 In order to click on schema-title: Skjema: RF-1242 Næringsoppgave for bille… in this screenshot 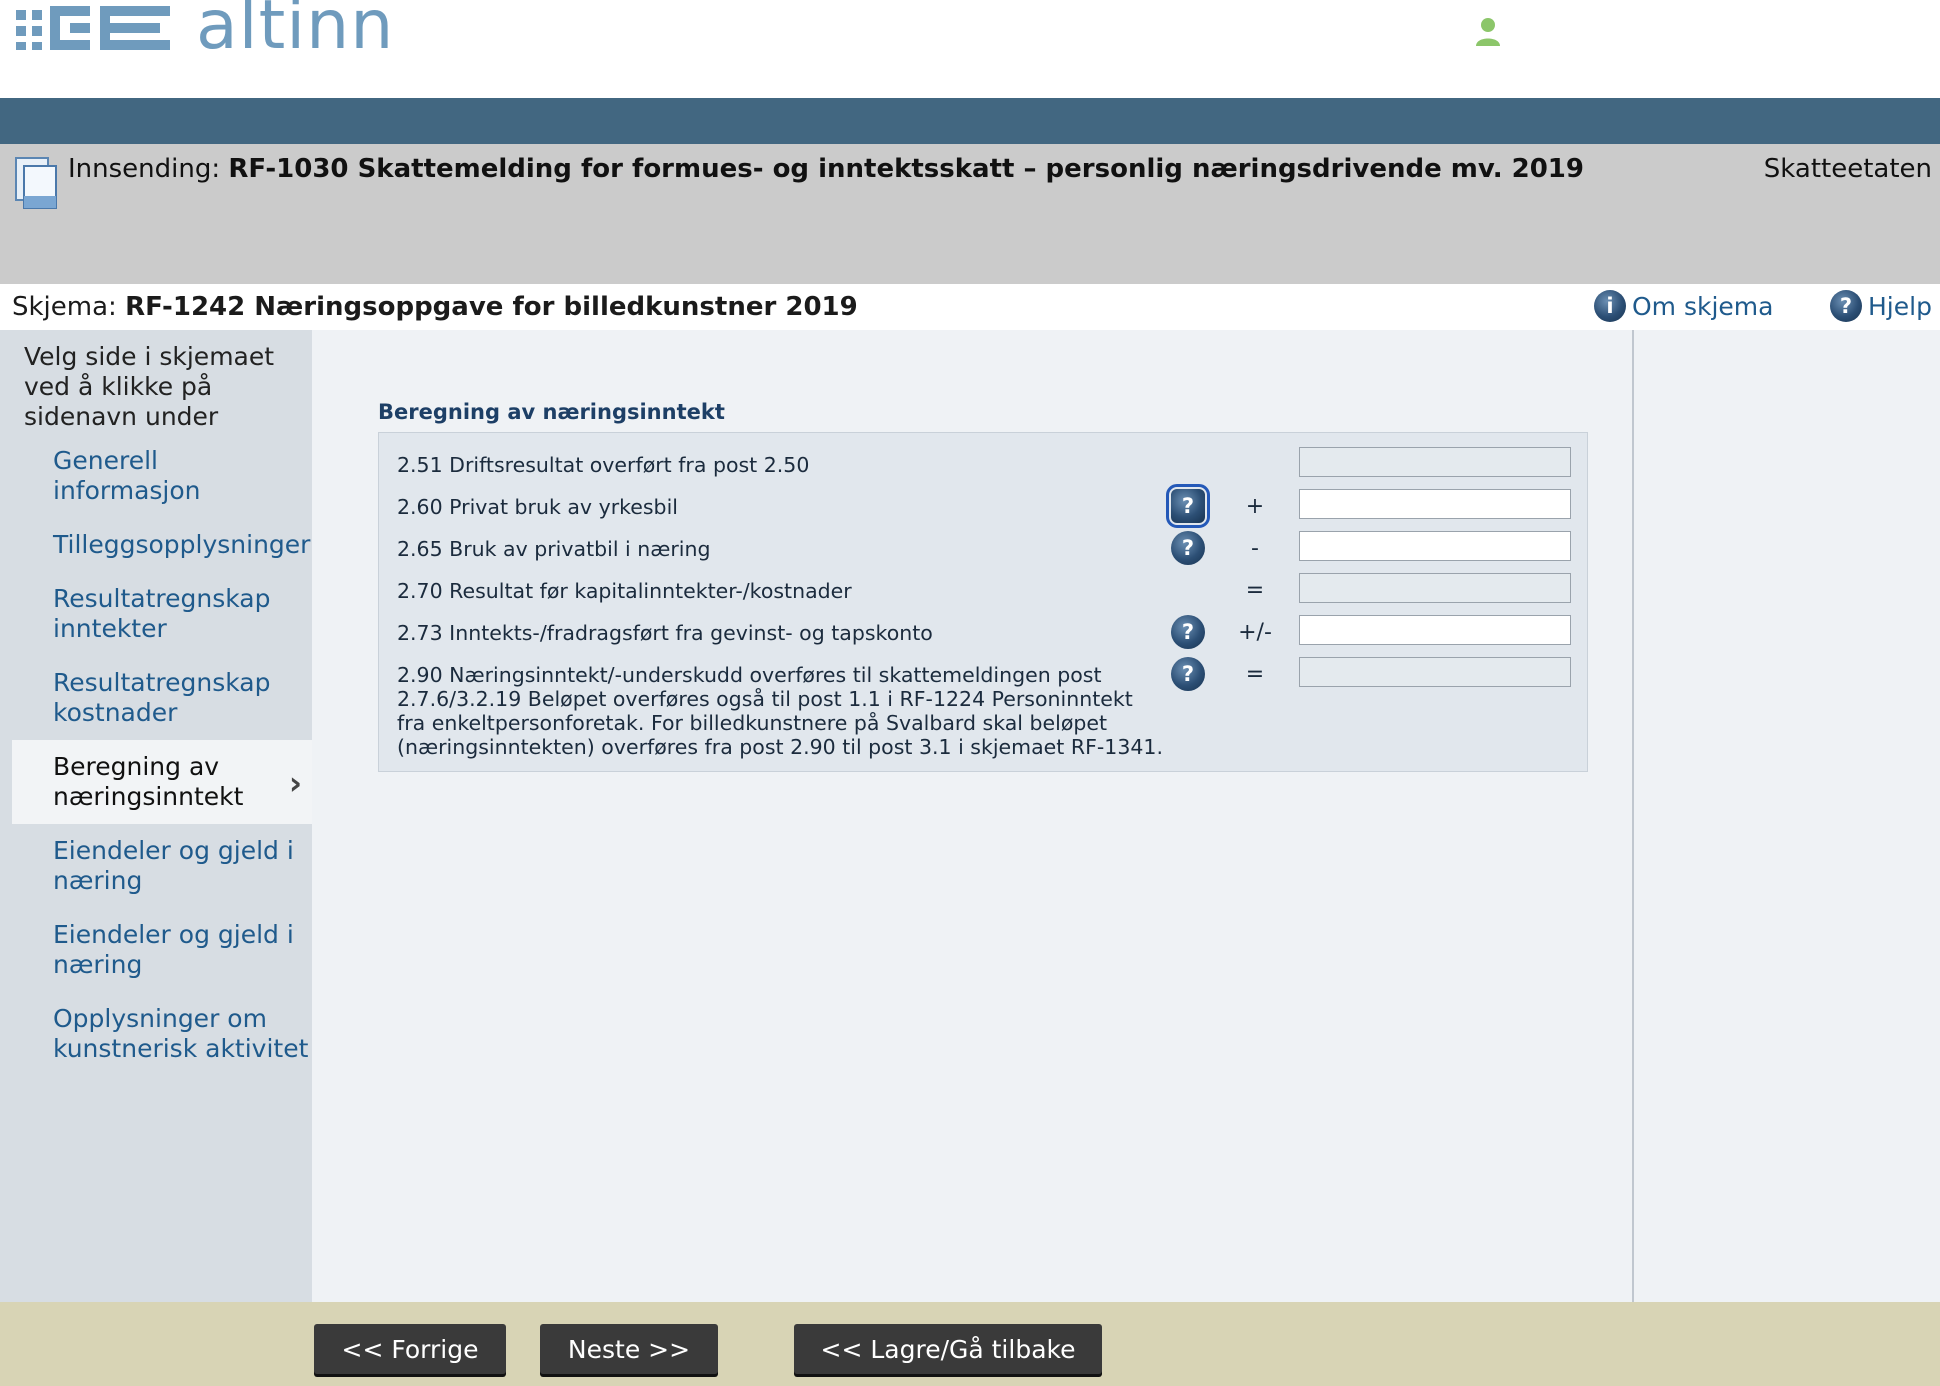, I will do `click(435, 307)`.